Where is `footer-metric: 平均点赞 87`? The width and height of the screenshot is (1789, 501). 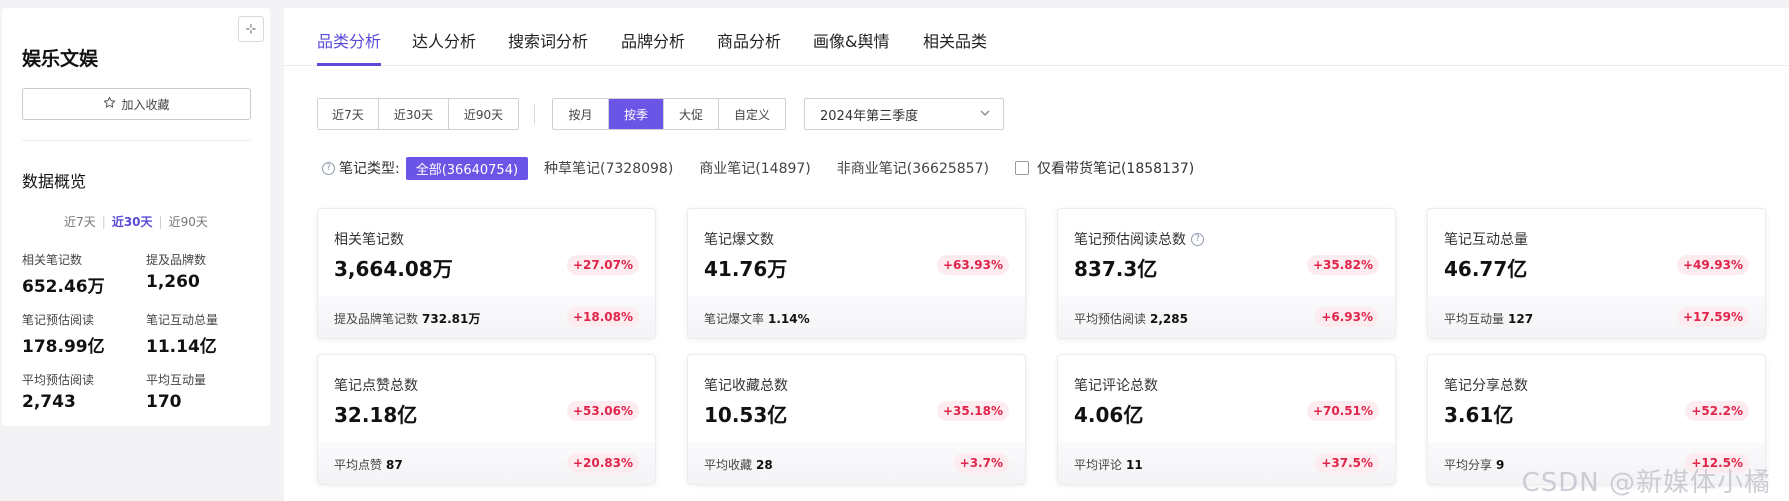 footer-metric: 平均点赞 87 is located at coordinates (368, 464).